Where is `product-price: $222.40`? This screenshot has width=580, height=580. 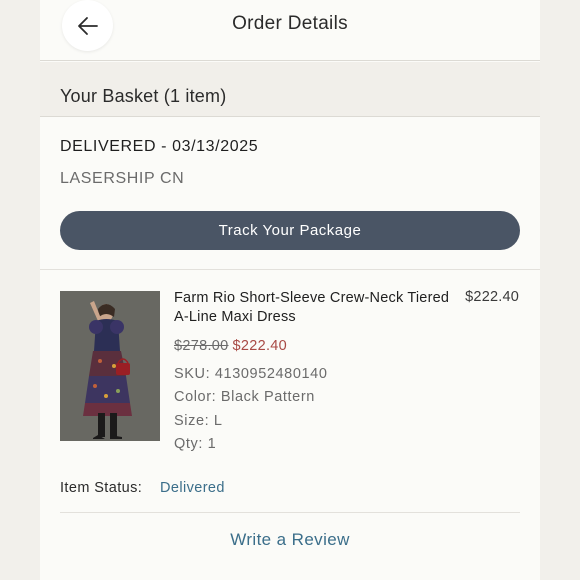
product-price: $222.40 is located at coordinates (492, 297).